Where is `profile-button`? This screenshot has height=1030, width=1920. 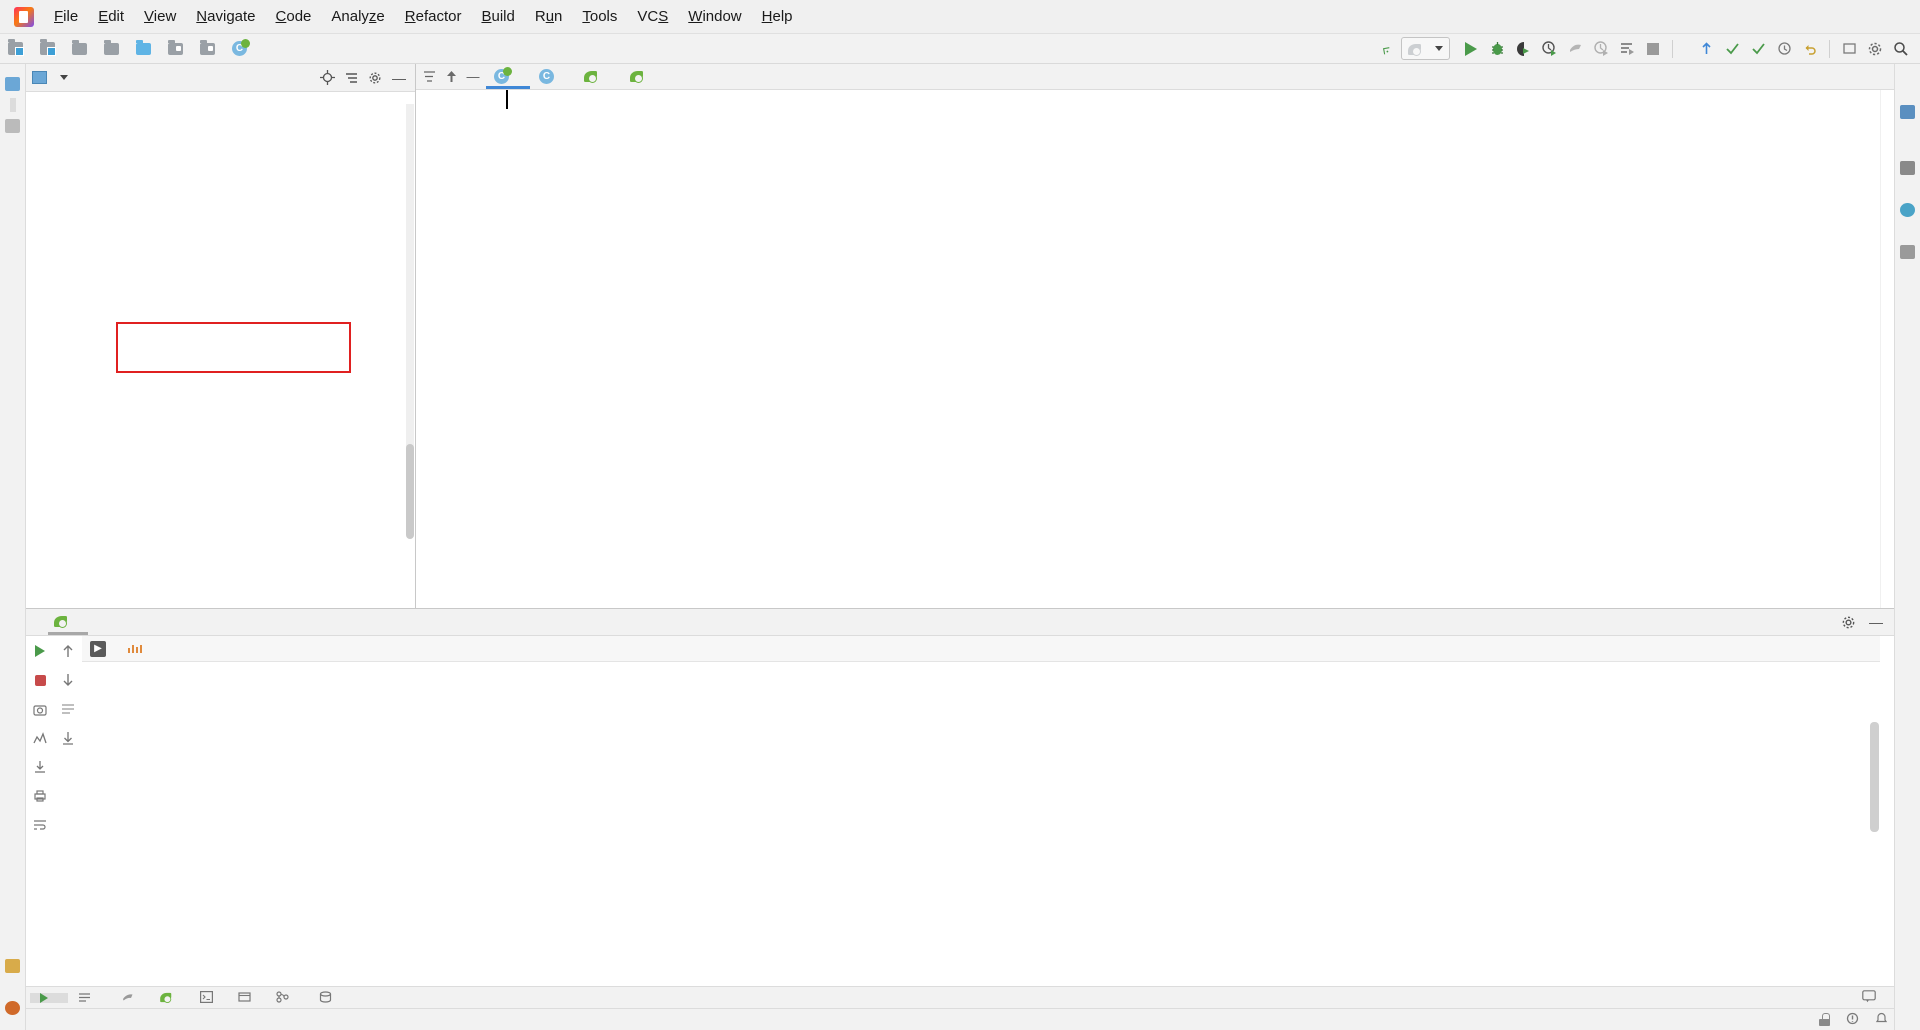 profile-button is located at coordinates (1549, 49).